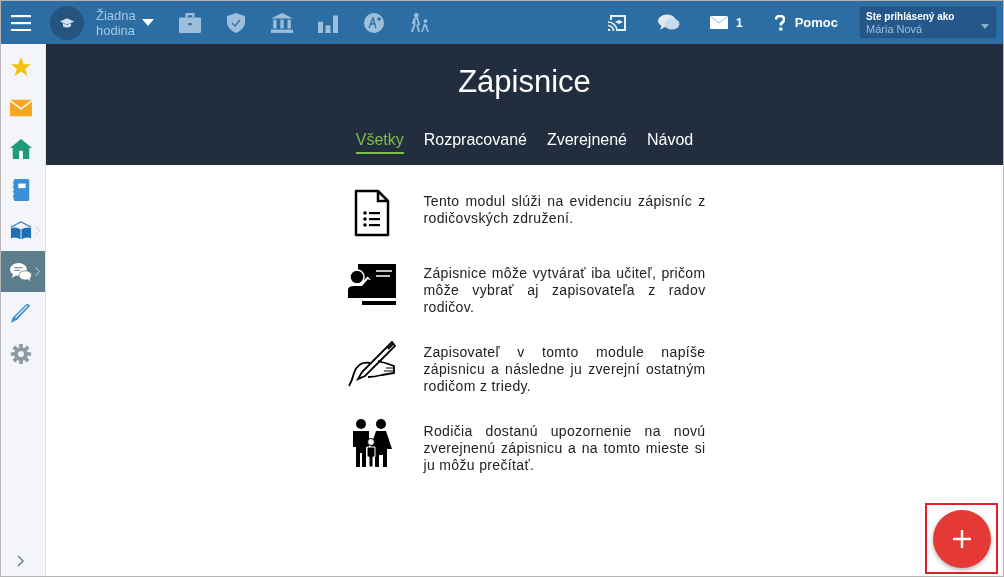 The width and height of the screenshot is (1004, 577). What do you see at coordinates (21, 353) in the screenshot?
I see `settings-icon` at bounding box center [21, 353].